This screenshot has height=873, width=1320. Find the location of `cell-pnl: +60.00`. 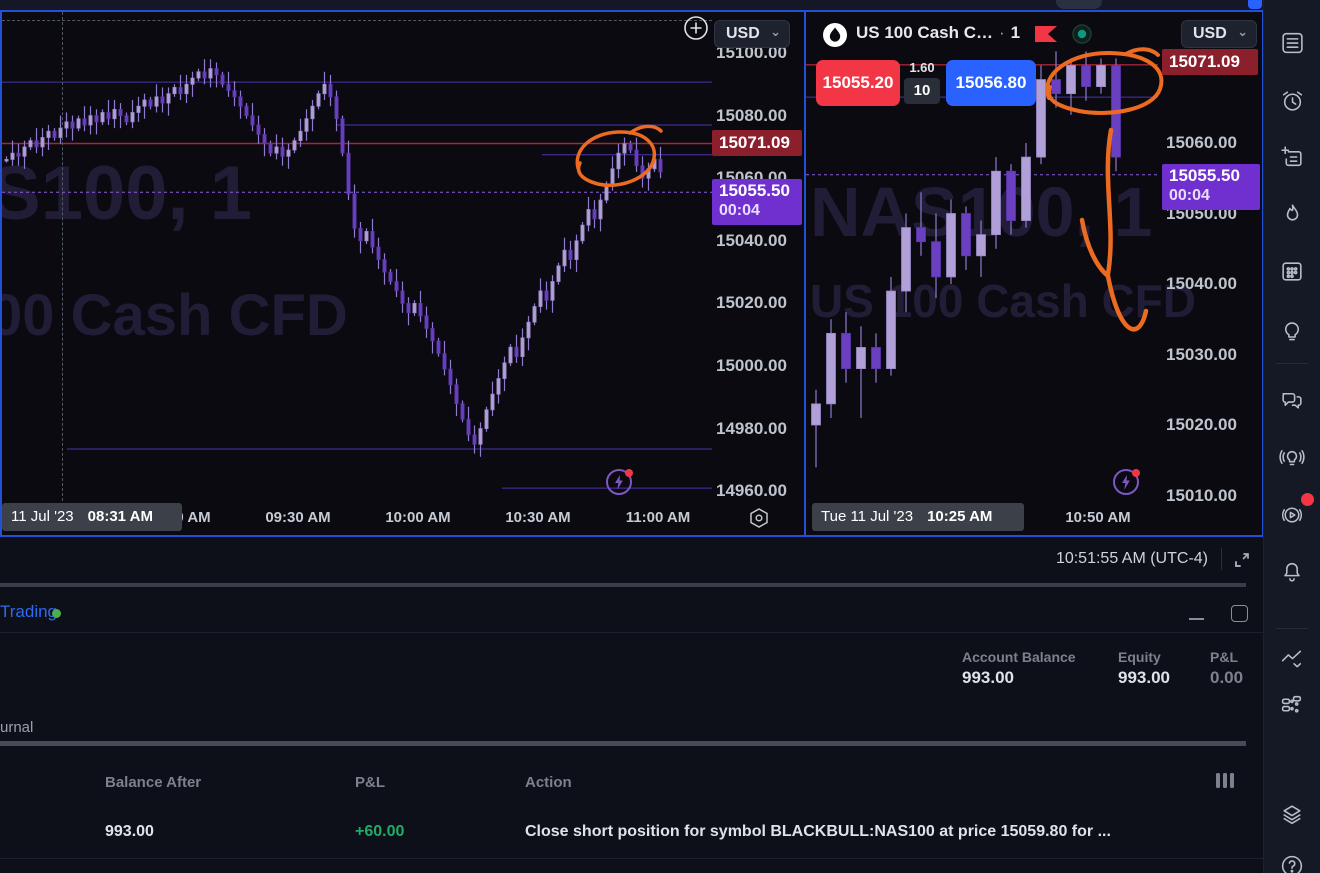

cell-pnl: +60.00 is located at coordinates (380, 831).